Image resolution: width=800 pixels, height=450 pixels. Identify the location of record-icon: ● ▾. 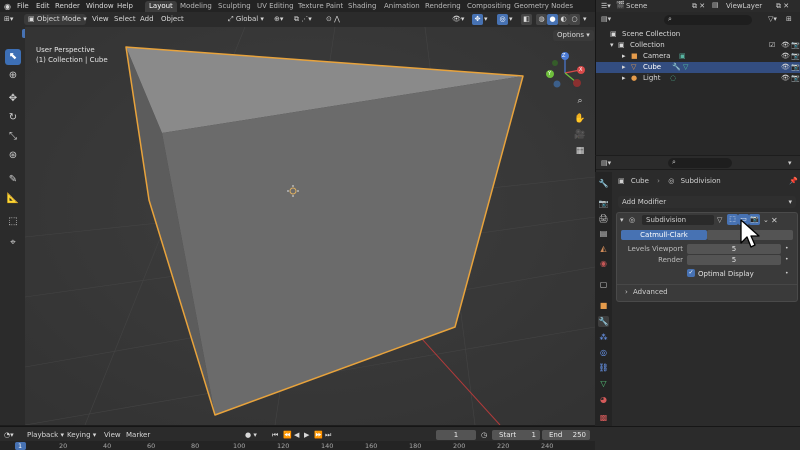
(251, 435).